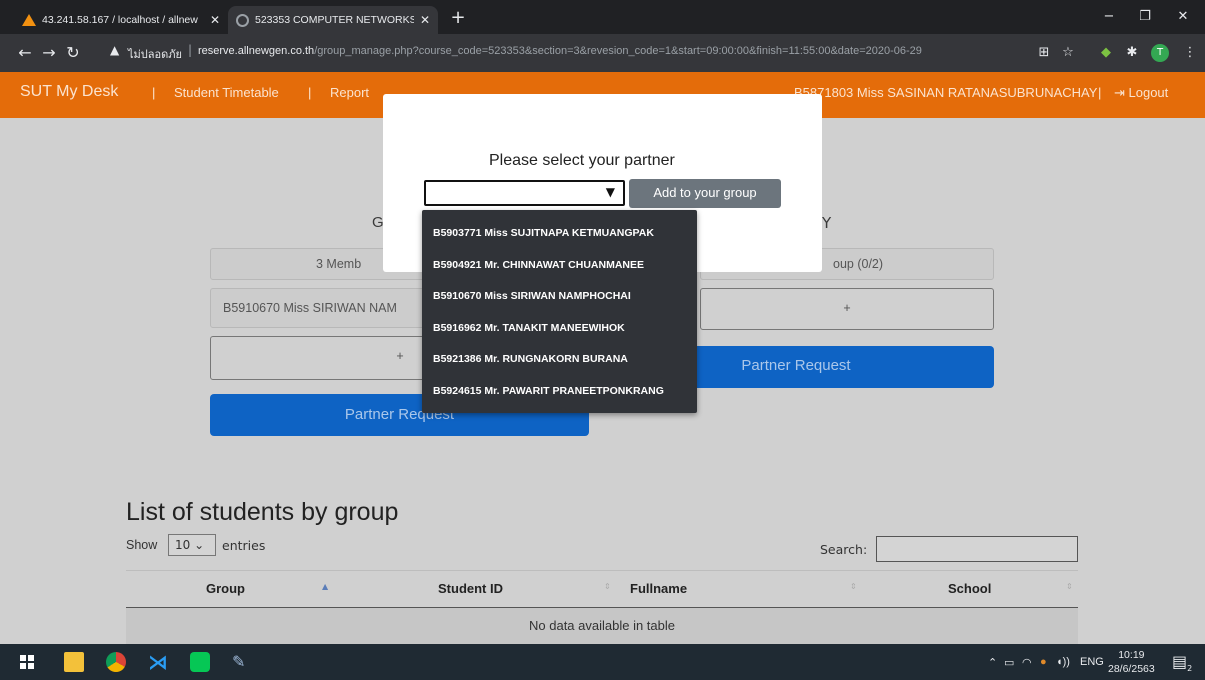  Describe the element at coordinates (116, 662) in the screenshot. I see `chrome-icon` at that location.